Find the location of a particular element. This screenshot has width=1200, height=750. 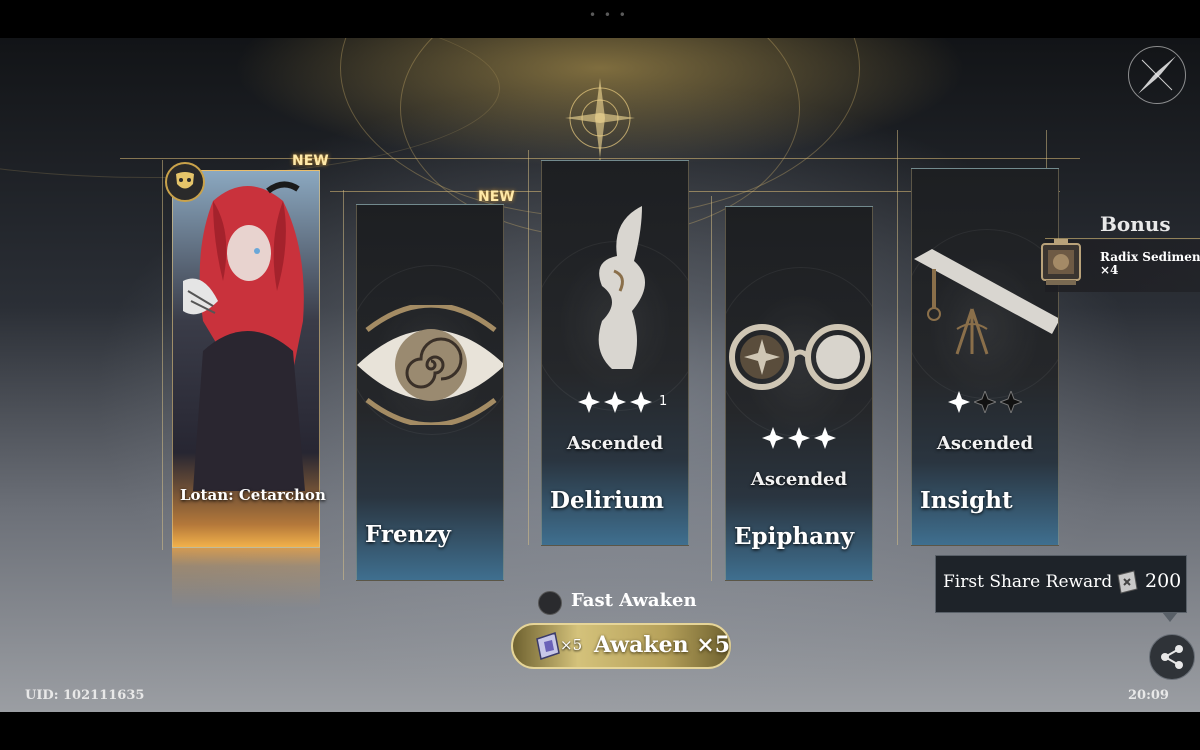

mask-icon is located at coordinates (185, 180).